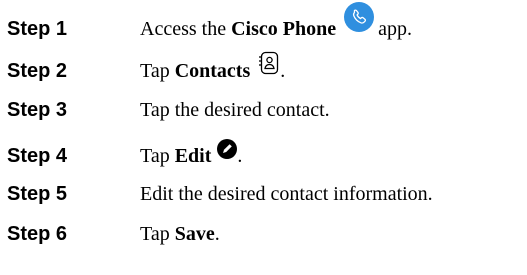  Describe the element at coordinates (263, 234) in the screenshot. I see `step-6-row: Step 6 Tap Save.` at that location.